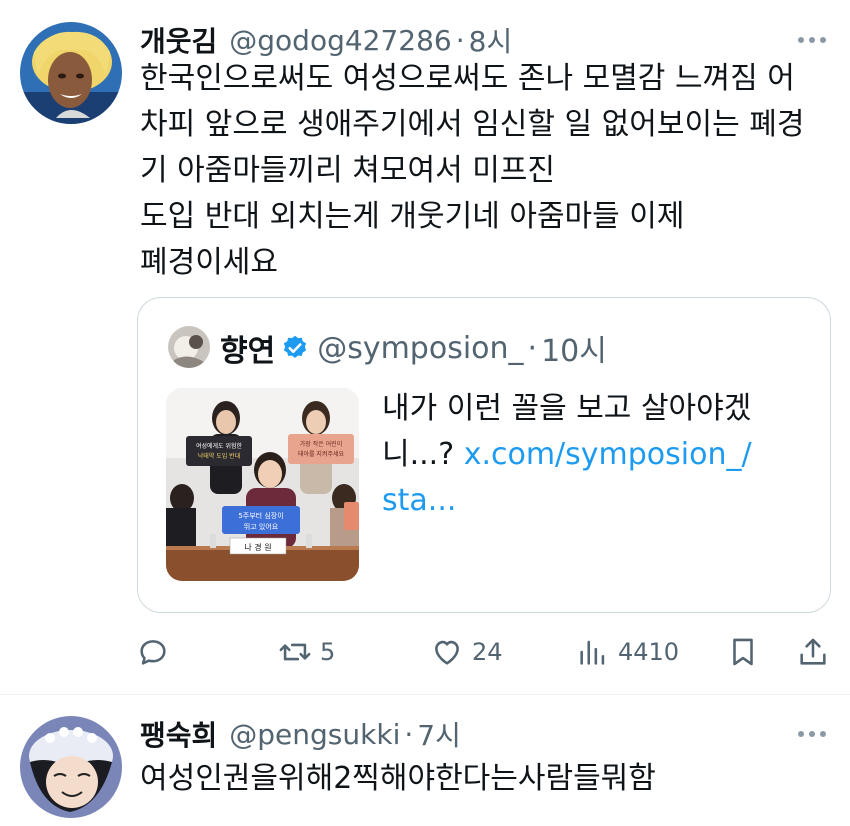 This screenshot has height=826, width=850. I want to click on quote-timestamp: 10시, so click(574, 348).